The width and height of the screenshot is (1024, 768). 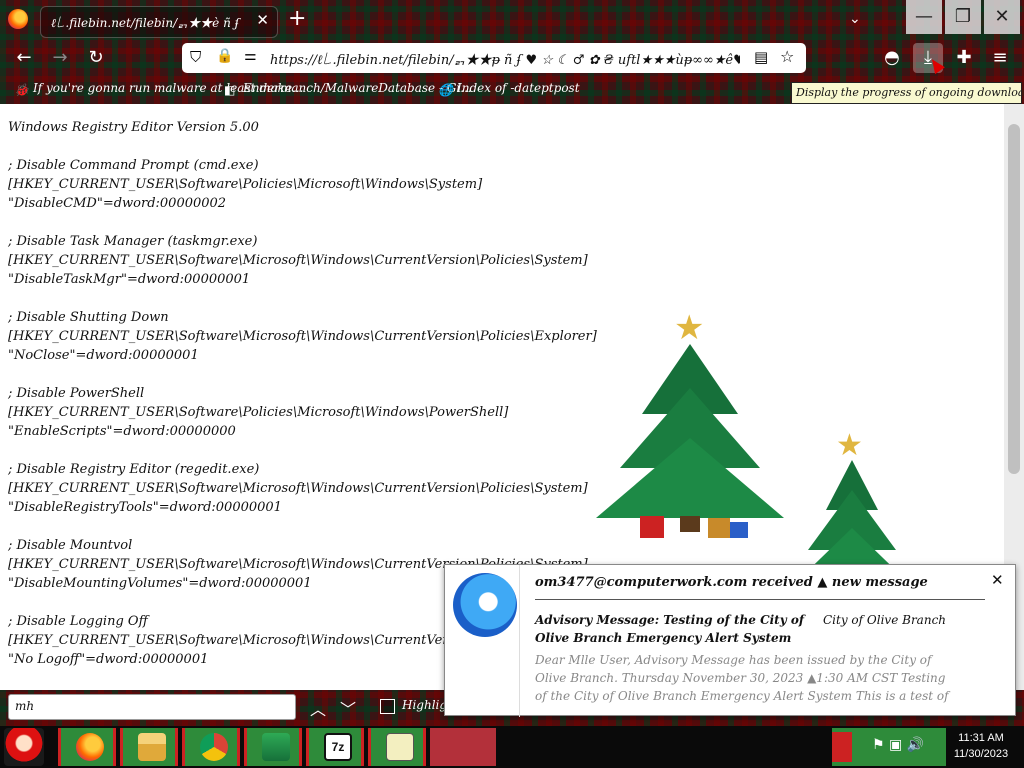 I want to click on bug-icon: 🐞, so click(x=21, y=90).